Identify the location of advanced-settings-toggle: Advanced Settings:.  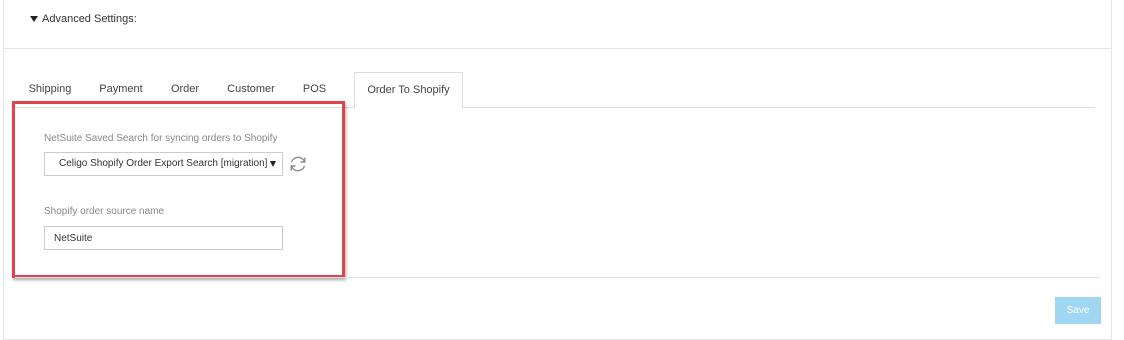
(83, 19).